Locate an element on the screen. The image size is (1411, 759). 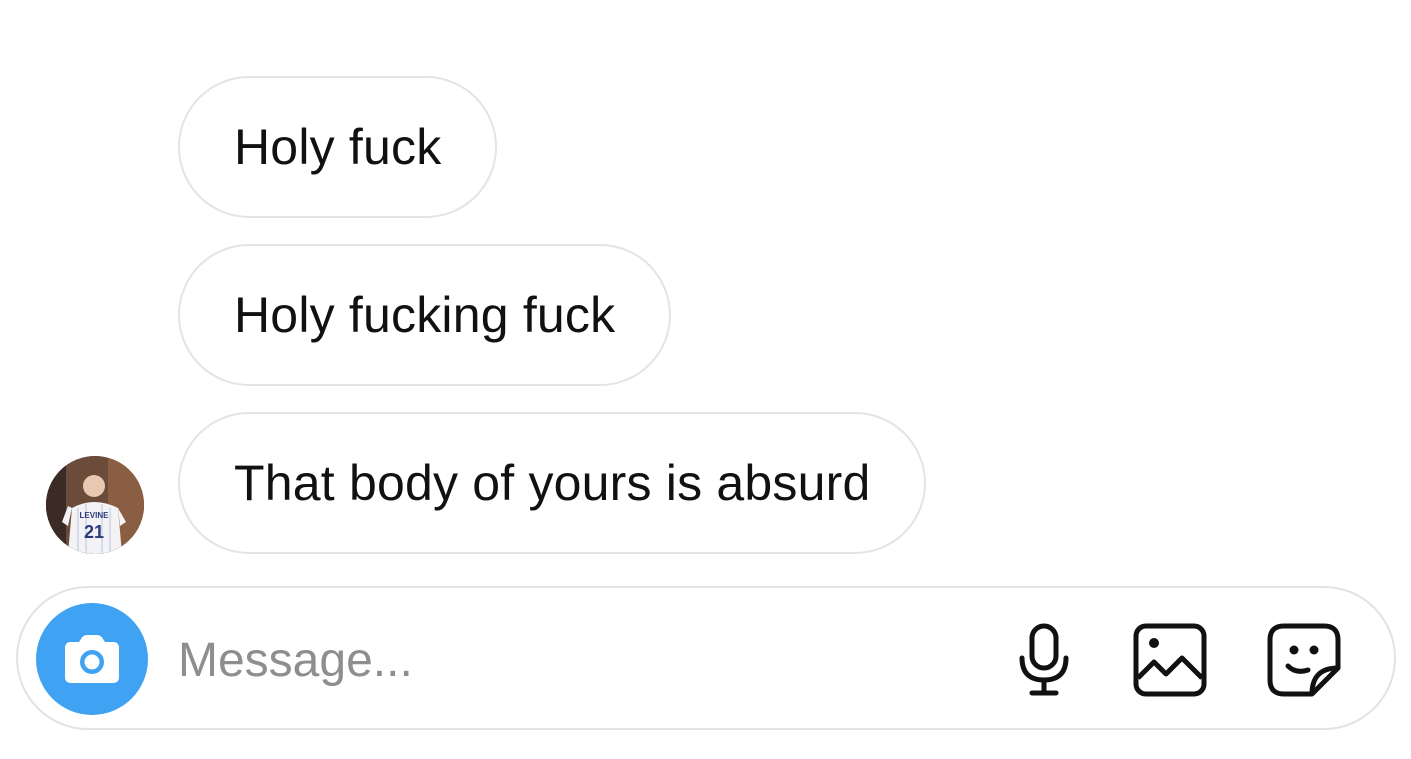
message-text: That body of yours is absurd is located at coordinates (552, 483).